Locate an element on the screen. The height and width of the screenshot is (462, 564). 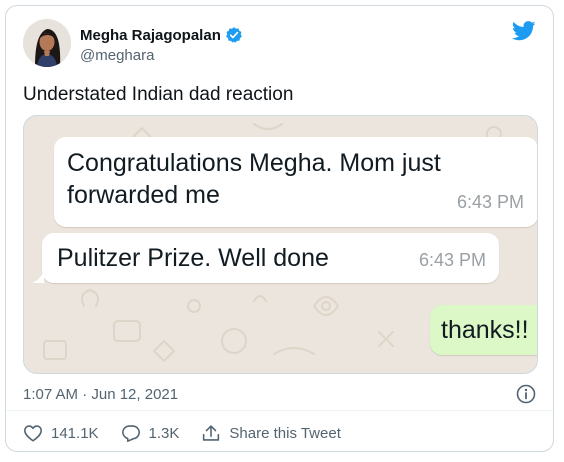
chat-message-text: Pulitzer Prize. Well done is located at coordinates (193, 258).